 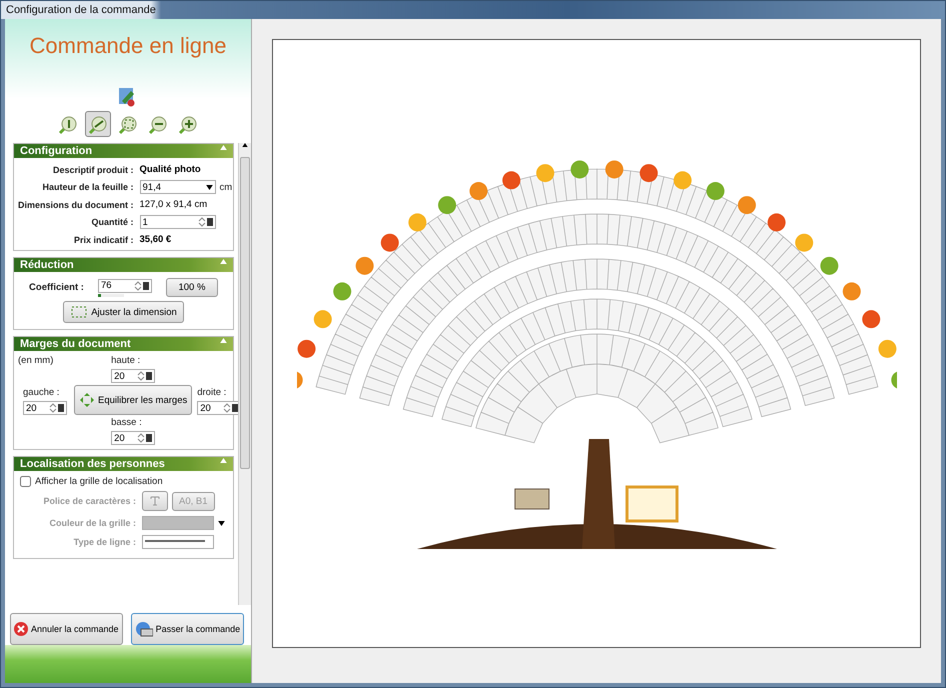 I want to click on font-button, so click(x=155, y=501).